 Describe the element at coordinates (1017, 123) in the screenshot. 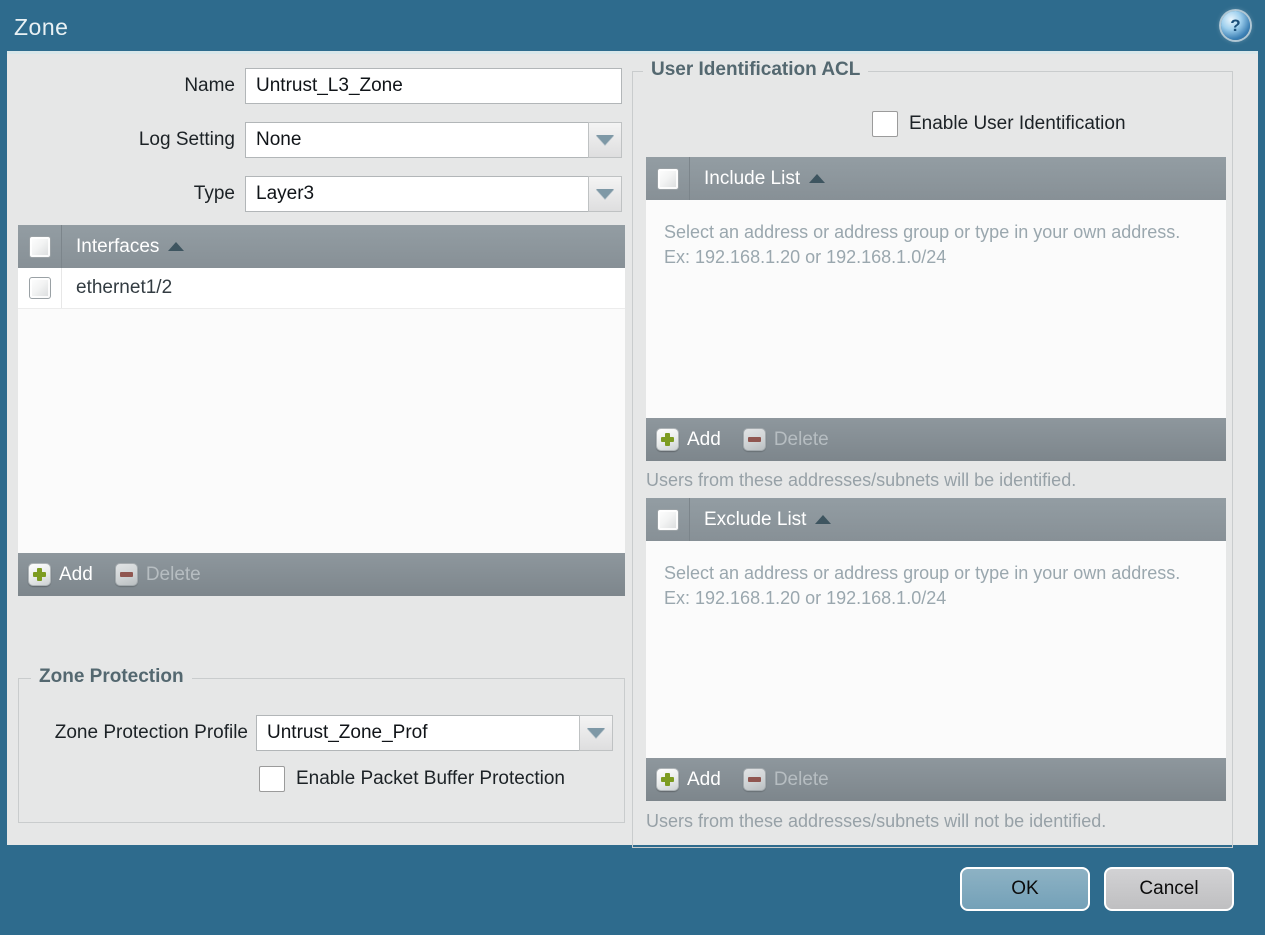

I see `enable-user-identification-label: Enable User Identification` at that location.